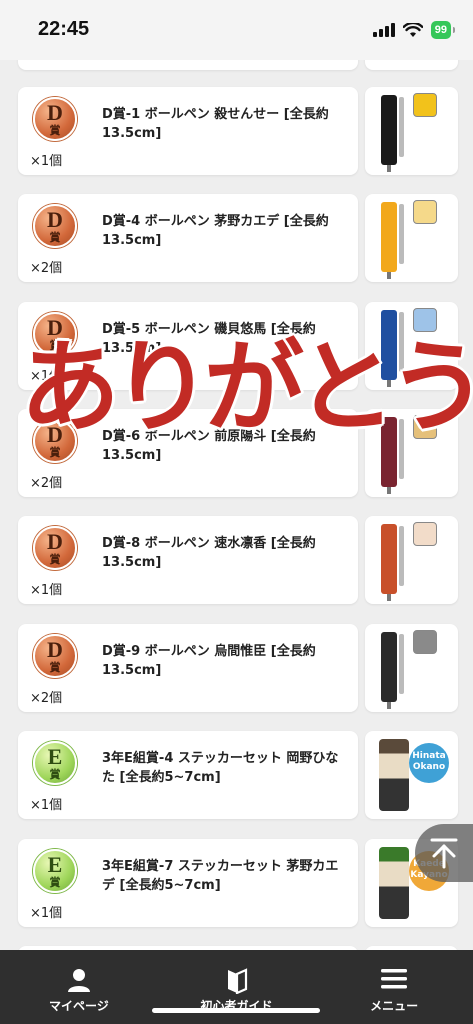 The image size is (473, 1024). What do you see at coordinates (209, 553) in the screenshot?
I see `prize-title: D賞-8 ボールペン 速水凛香 [全長約13.5cm]` at bounding box center [209, 553].